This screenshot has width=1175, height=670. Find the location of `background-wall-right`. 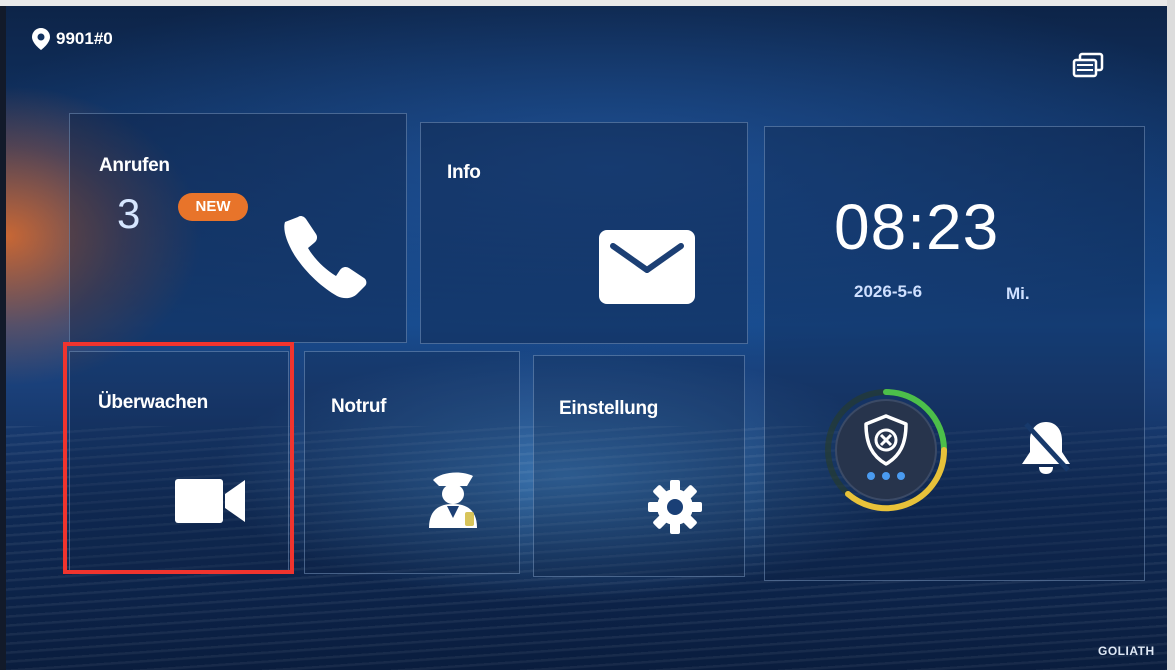

background-wall-right is located at coordinates (1171, 335).